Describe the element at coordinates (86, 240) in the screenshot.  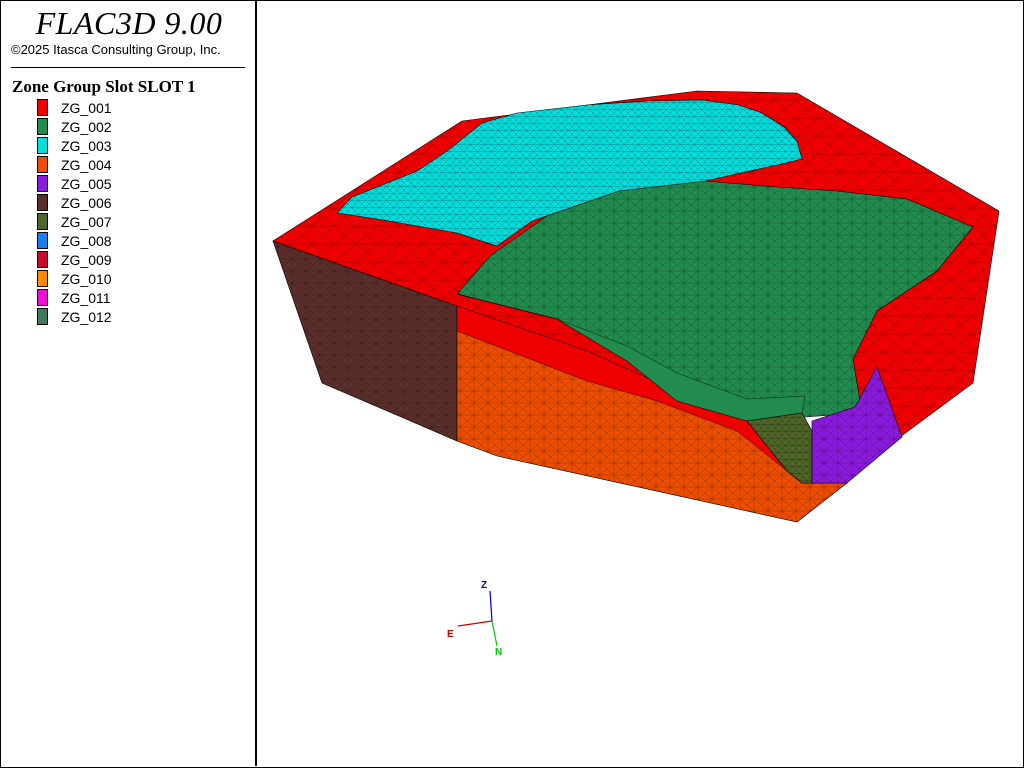
I see `legend-label: ZG_008` at that location.